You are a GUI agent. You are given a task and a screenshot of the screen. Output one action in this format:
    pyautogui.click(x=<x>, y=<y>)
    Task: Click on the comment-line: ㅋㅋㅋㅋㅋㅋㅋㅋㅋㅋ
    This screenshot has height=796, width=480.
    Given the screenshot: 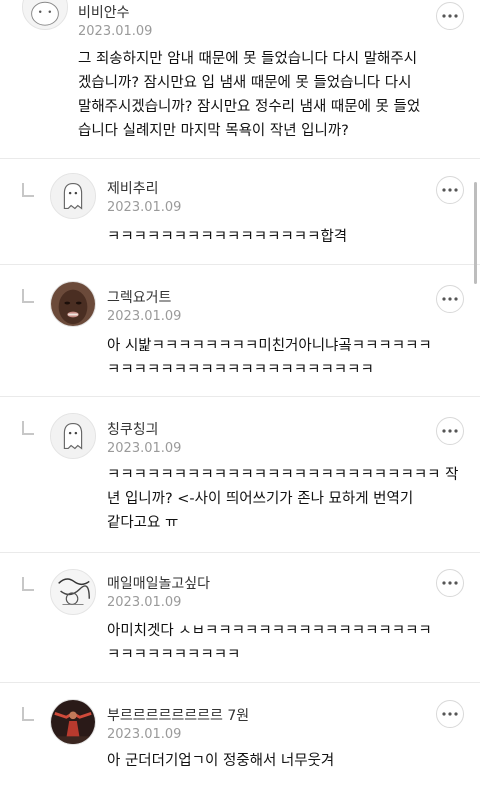 What is the action you would take?
    pyautogui.click(x=174, y=655)
    